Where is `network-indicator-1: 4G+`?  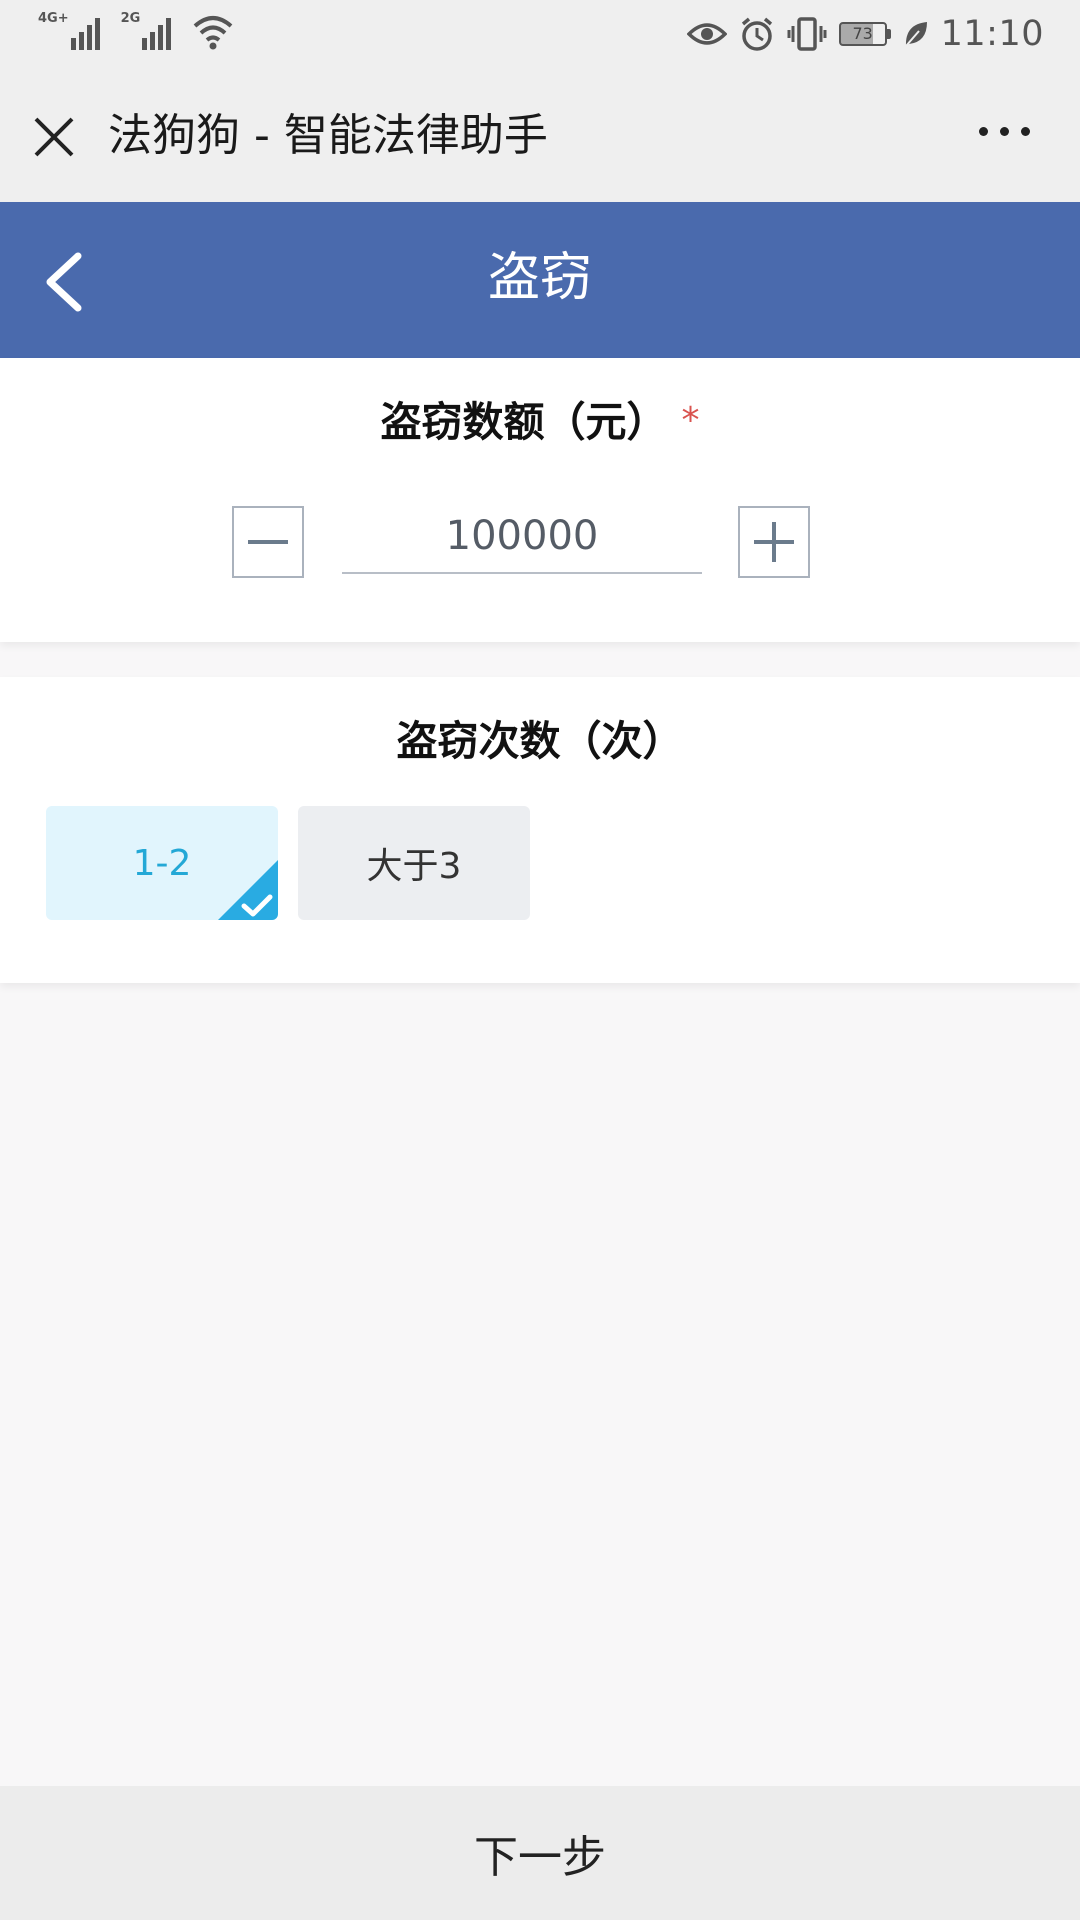
network-indicator-1: 4G+ is located at coordinates (71, 31).